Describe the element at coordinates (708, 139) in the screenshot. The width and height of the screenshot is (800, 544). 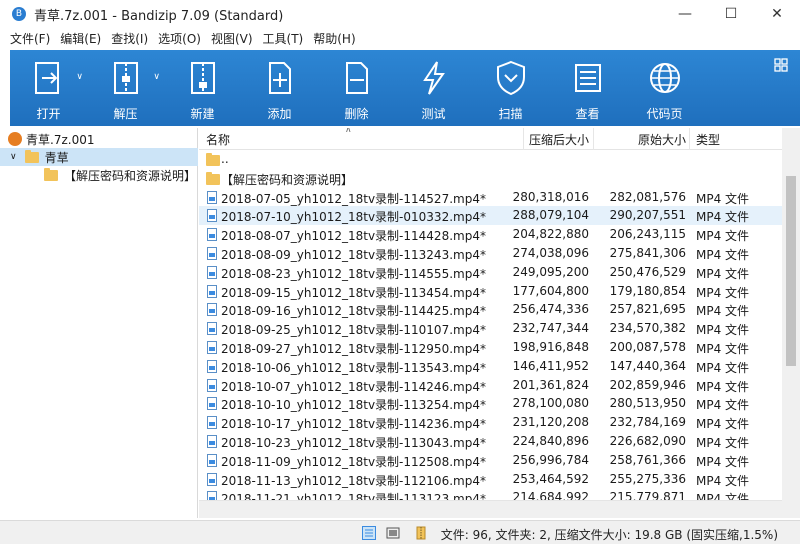
I see `col-type: 类型` at that location.